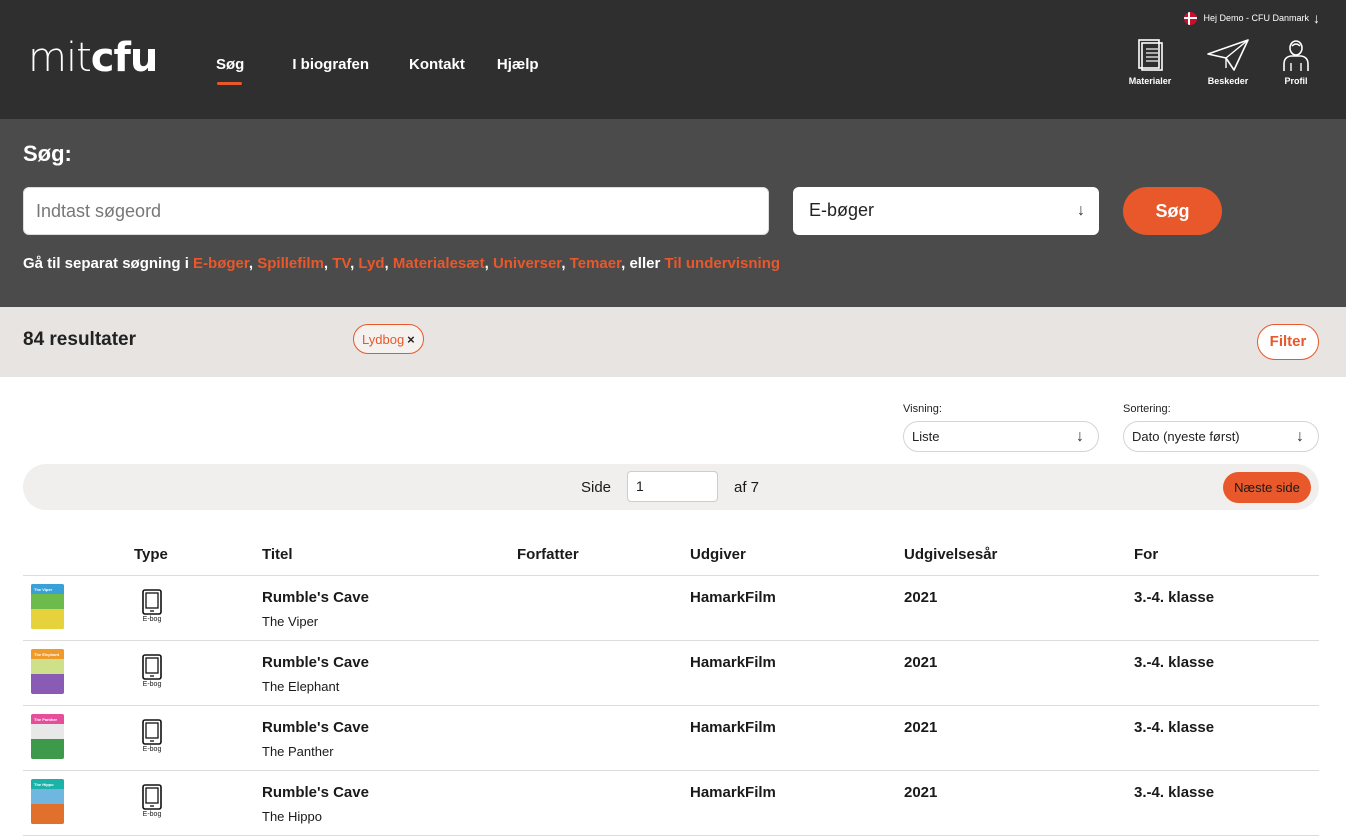 This screenshot has width=1346, height=836. I want to click on beskeder-button: Beskeder, so click(1228, 62).